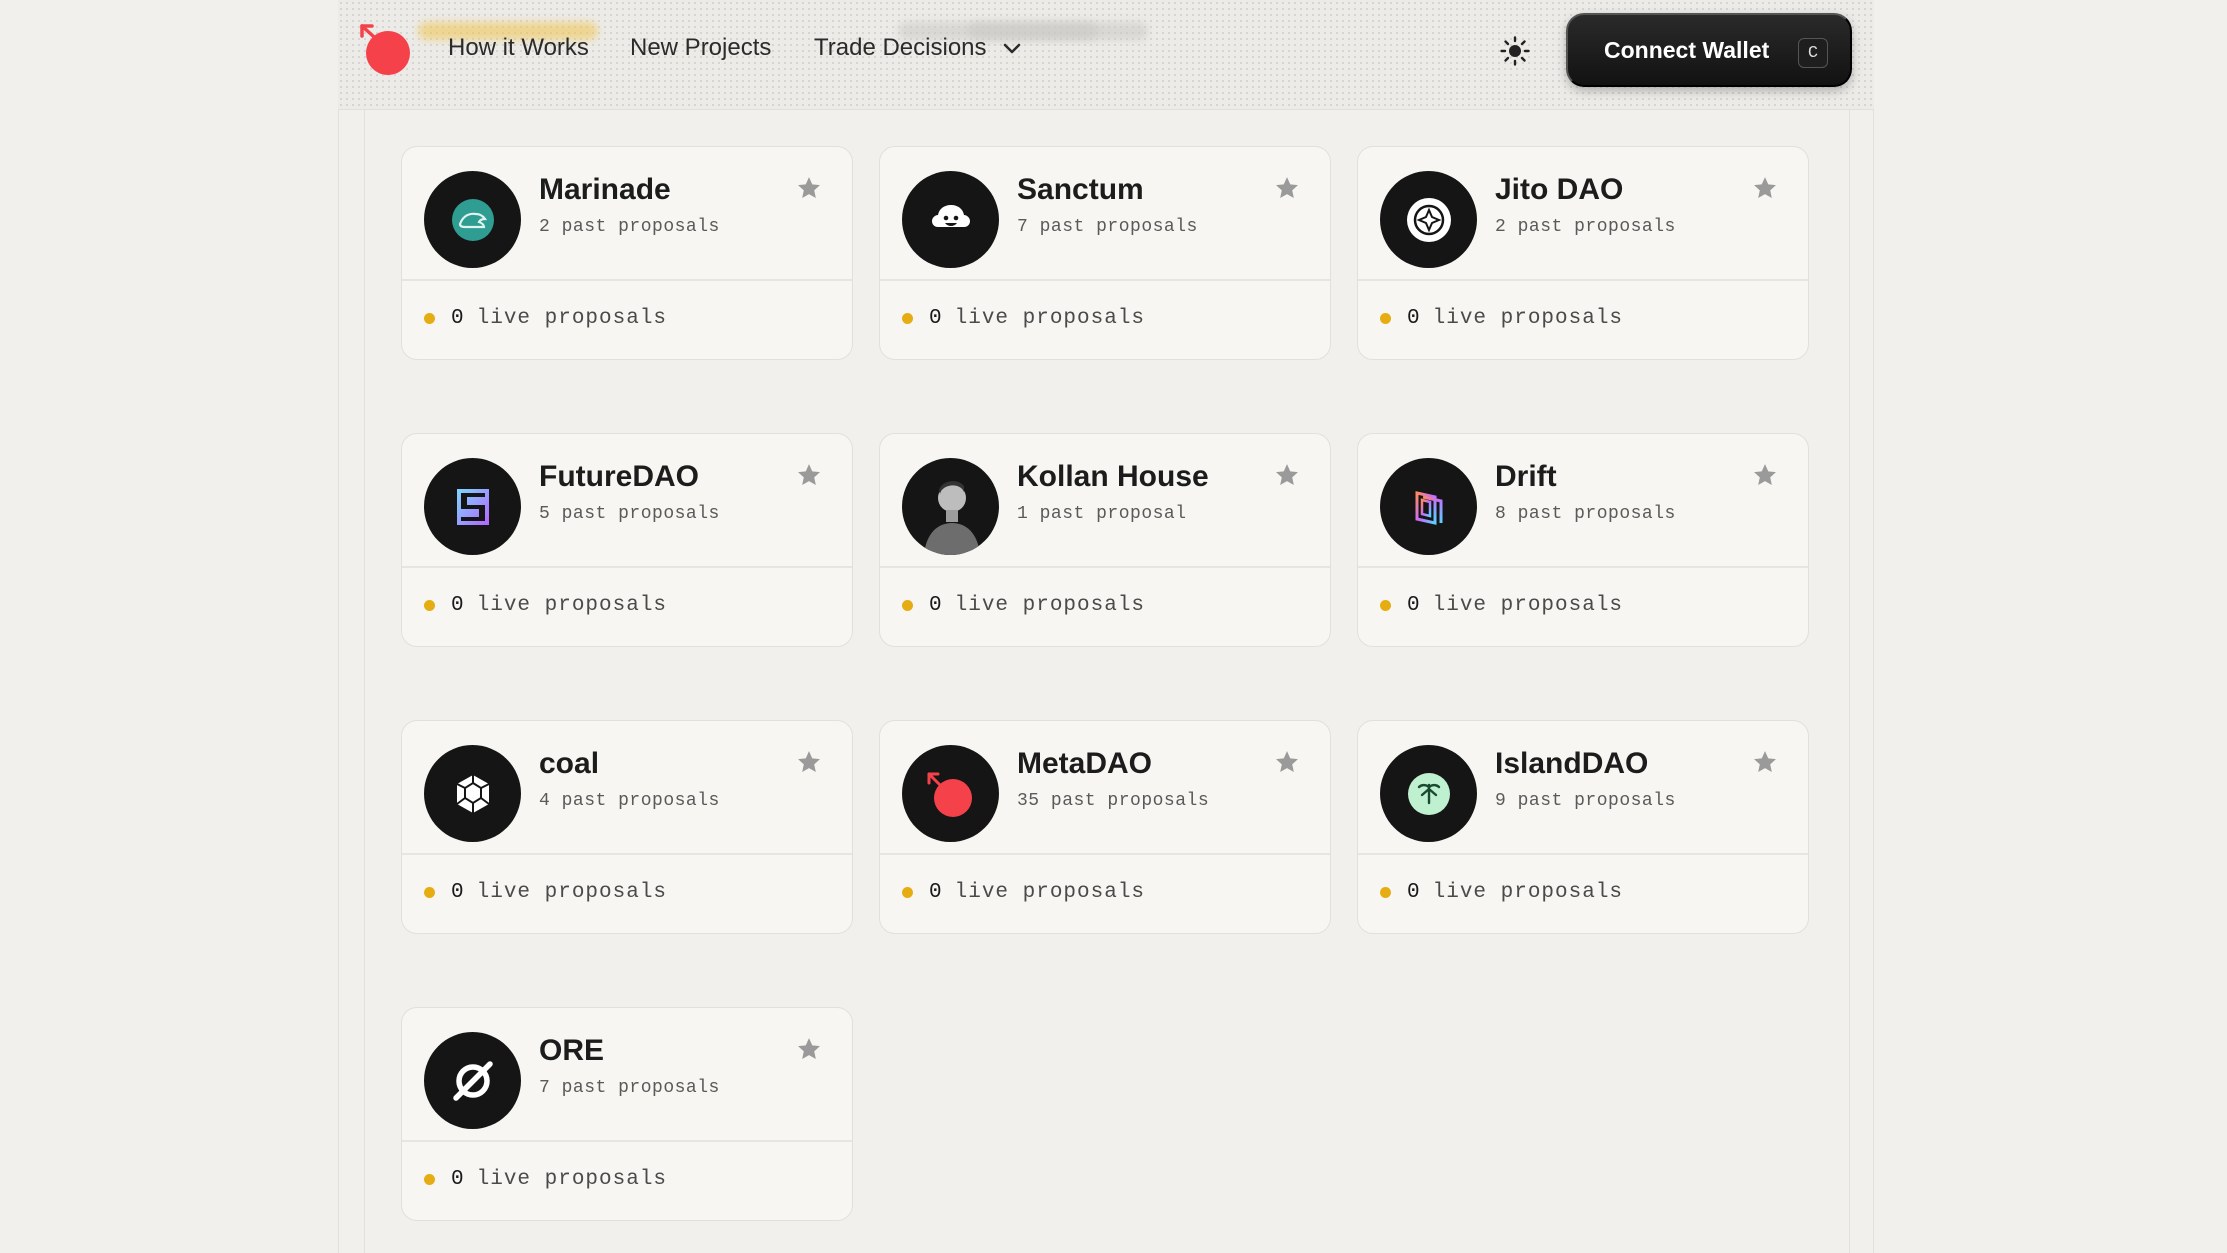  What do you see at coordinates (1583, 540) in the screenshot?
I see `project-card-drift: Drift 8 past proposals 0 live proposals` at bounding box center [1583, 540].